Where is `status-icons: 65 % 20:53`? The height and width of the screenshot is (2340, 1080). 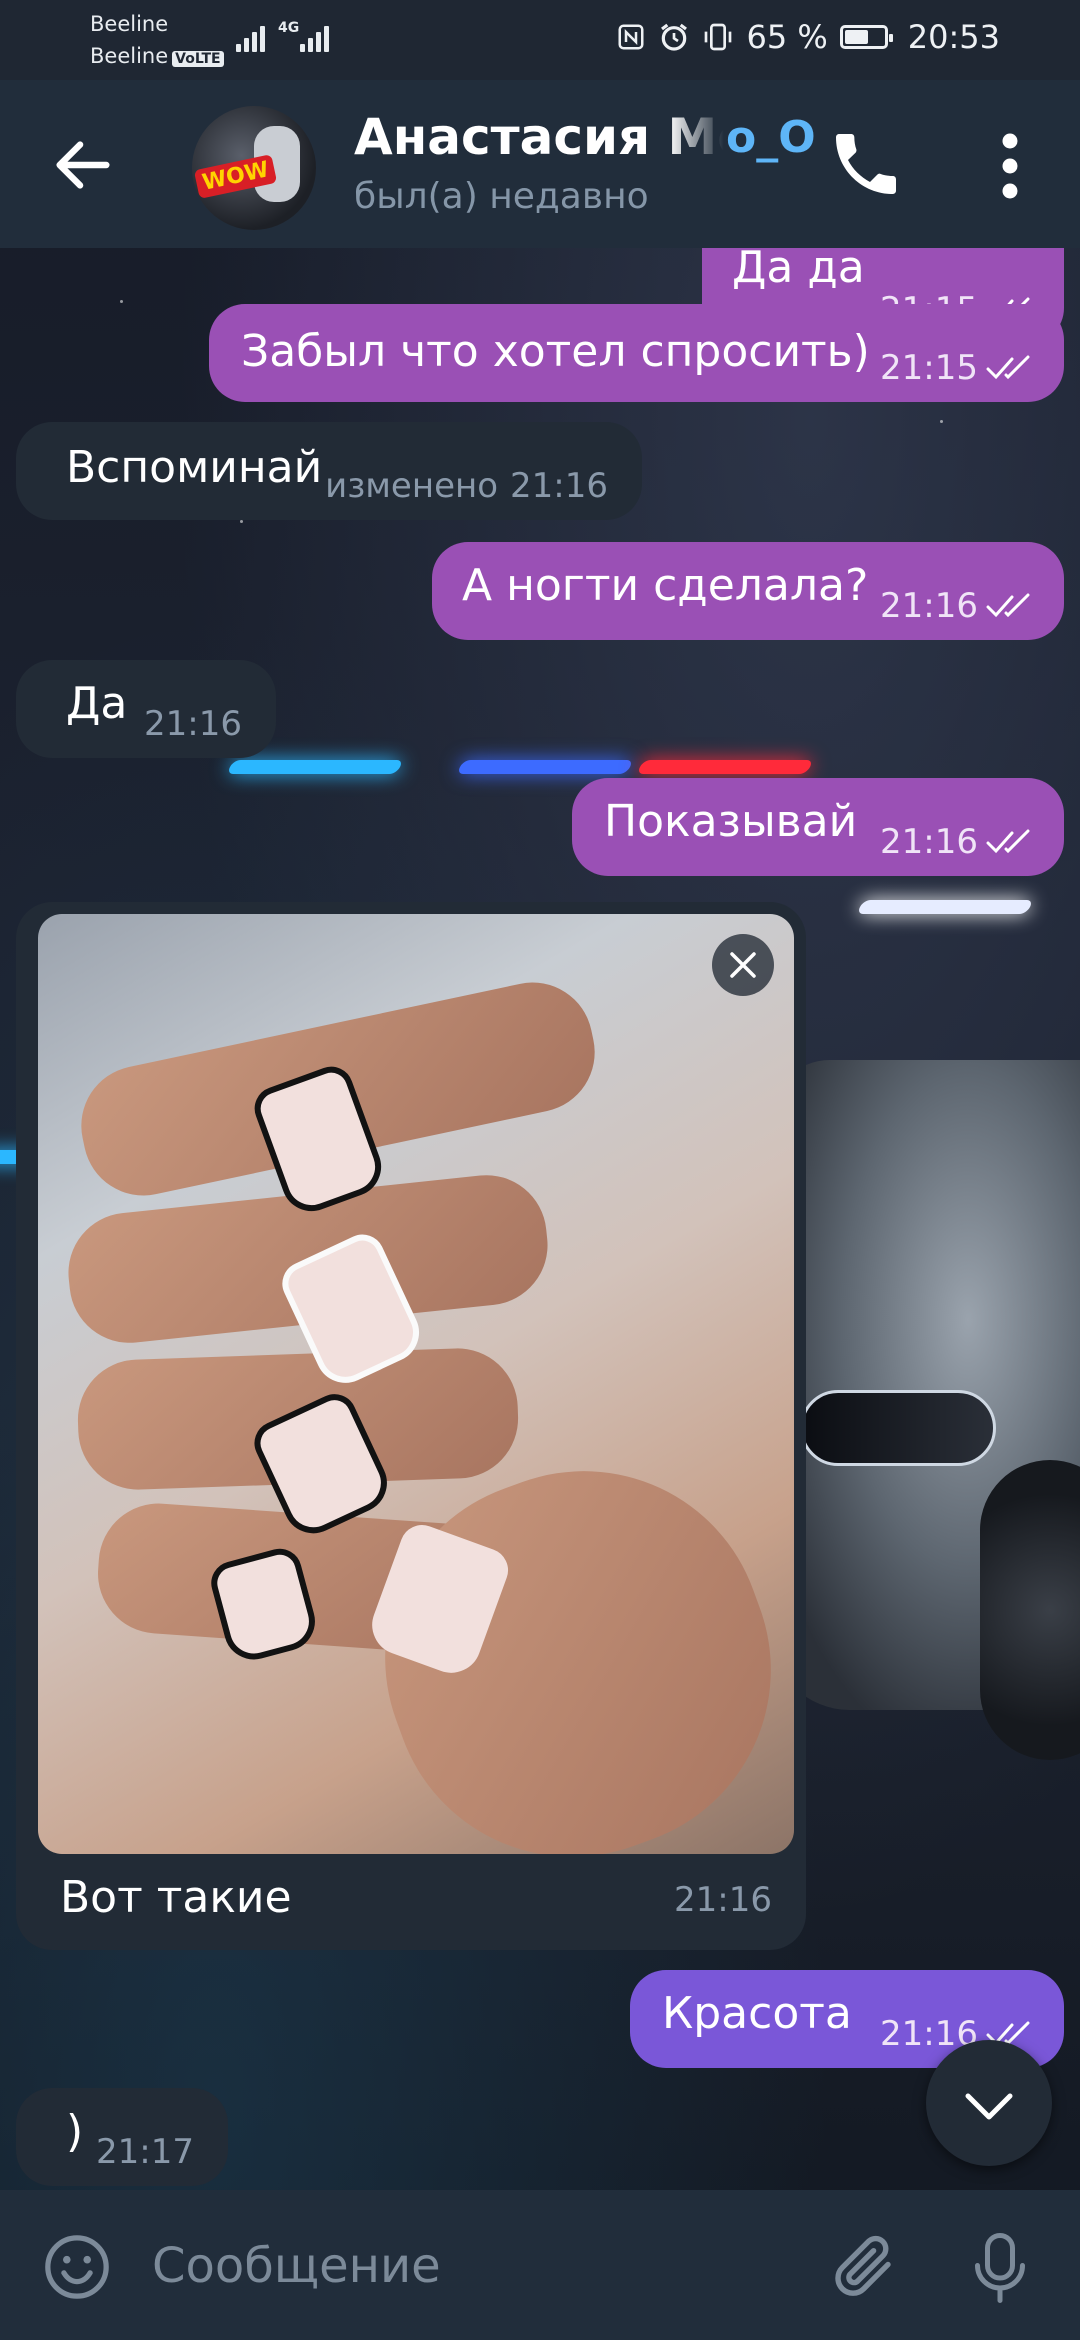
status-icons: 65 % 20:53 is located at coordinates (808, 37).